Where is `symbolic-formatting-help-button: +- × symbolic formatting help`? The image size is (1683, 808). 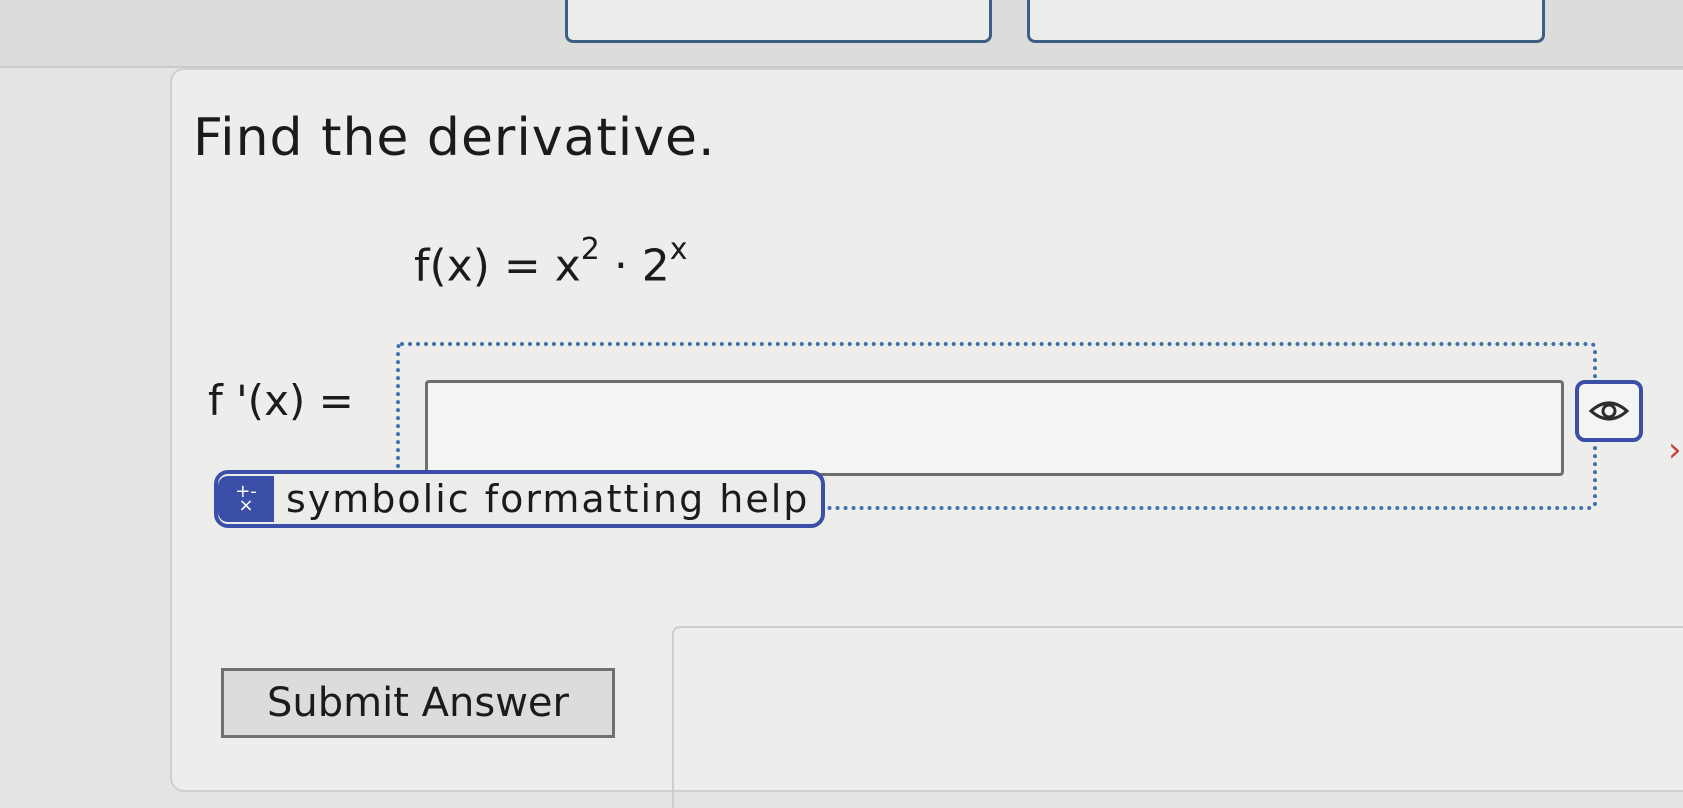
symbolic-formatting-help-button: +- × symbolic formatting help is located at coordinates (520, 499).